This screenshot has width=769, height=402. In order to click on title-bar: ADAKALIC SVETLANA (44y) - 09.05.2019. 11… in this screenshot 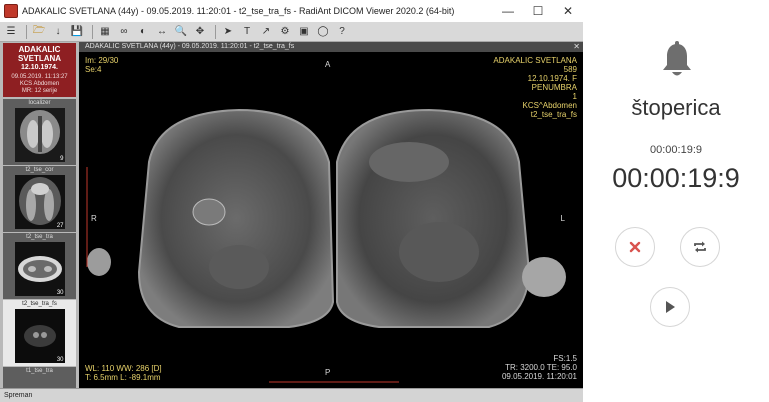, I will do `click(291, 11)`.